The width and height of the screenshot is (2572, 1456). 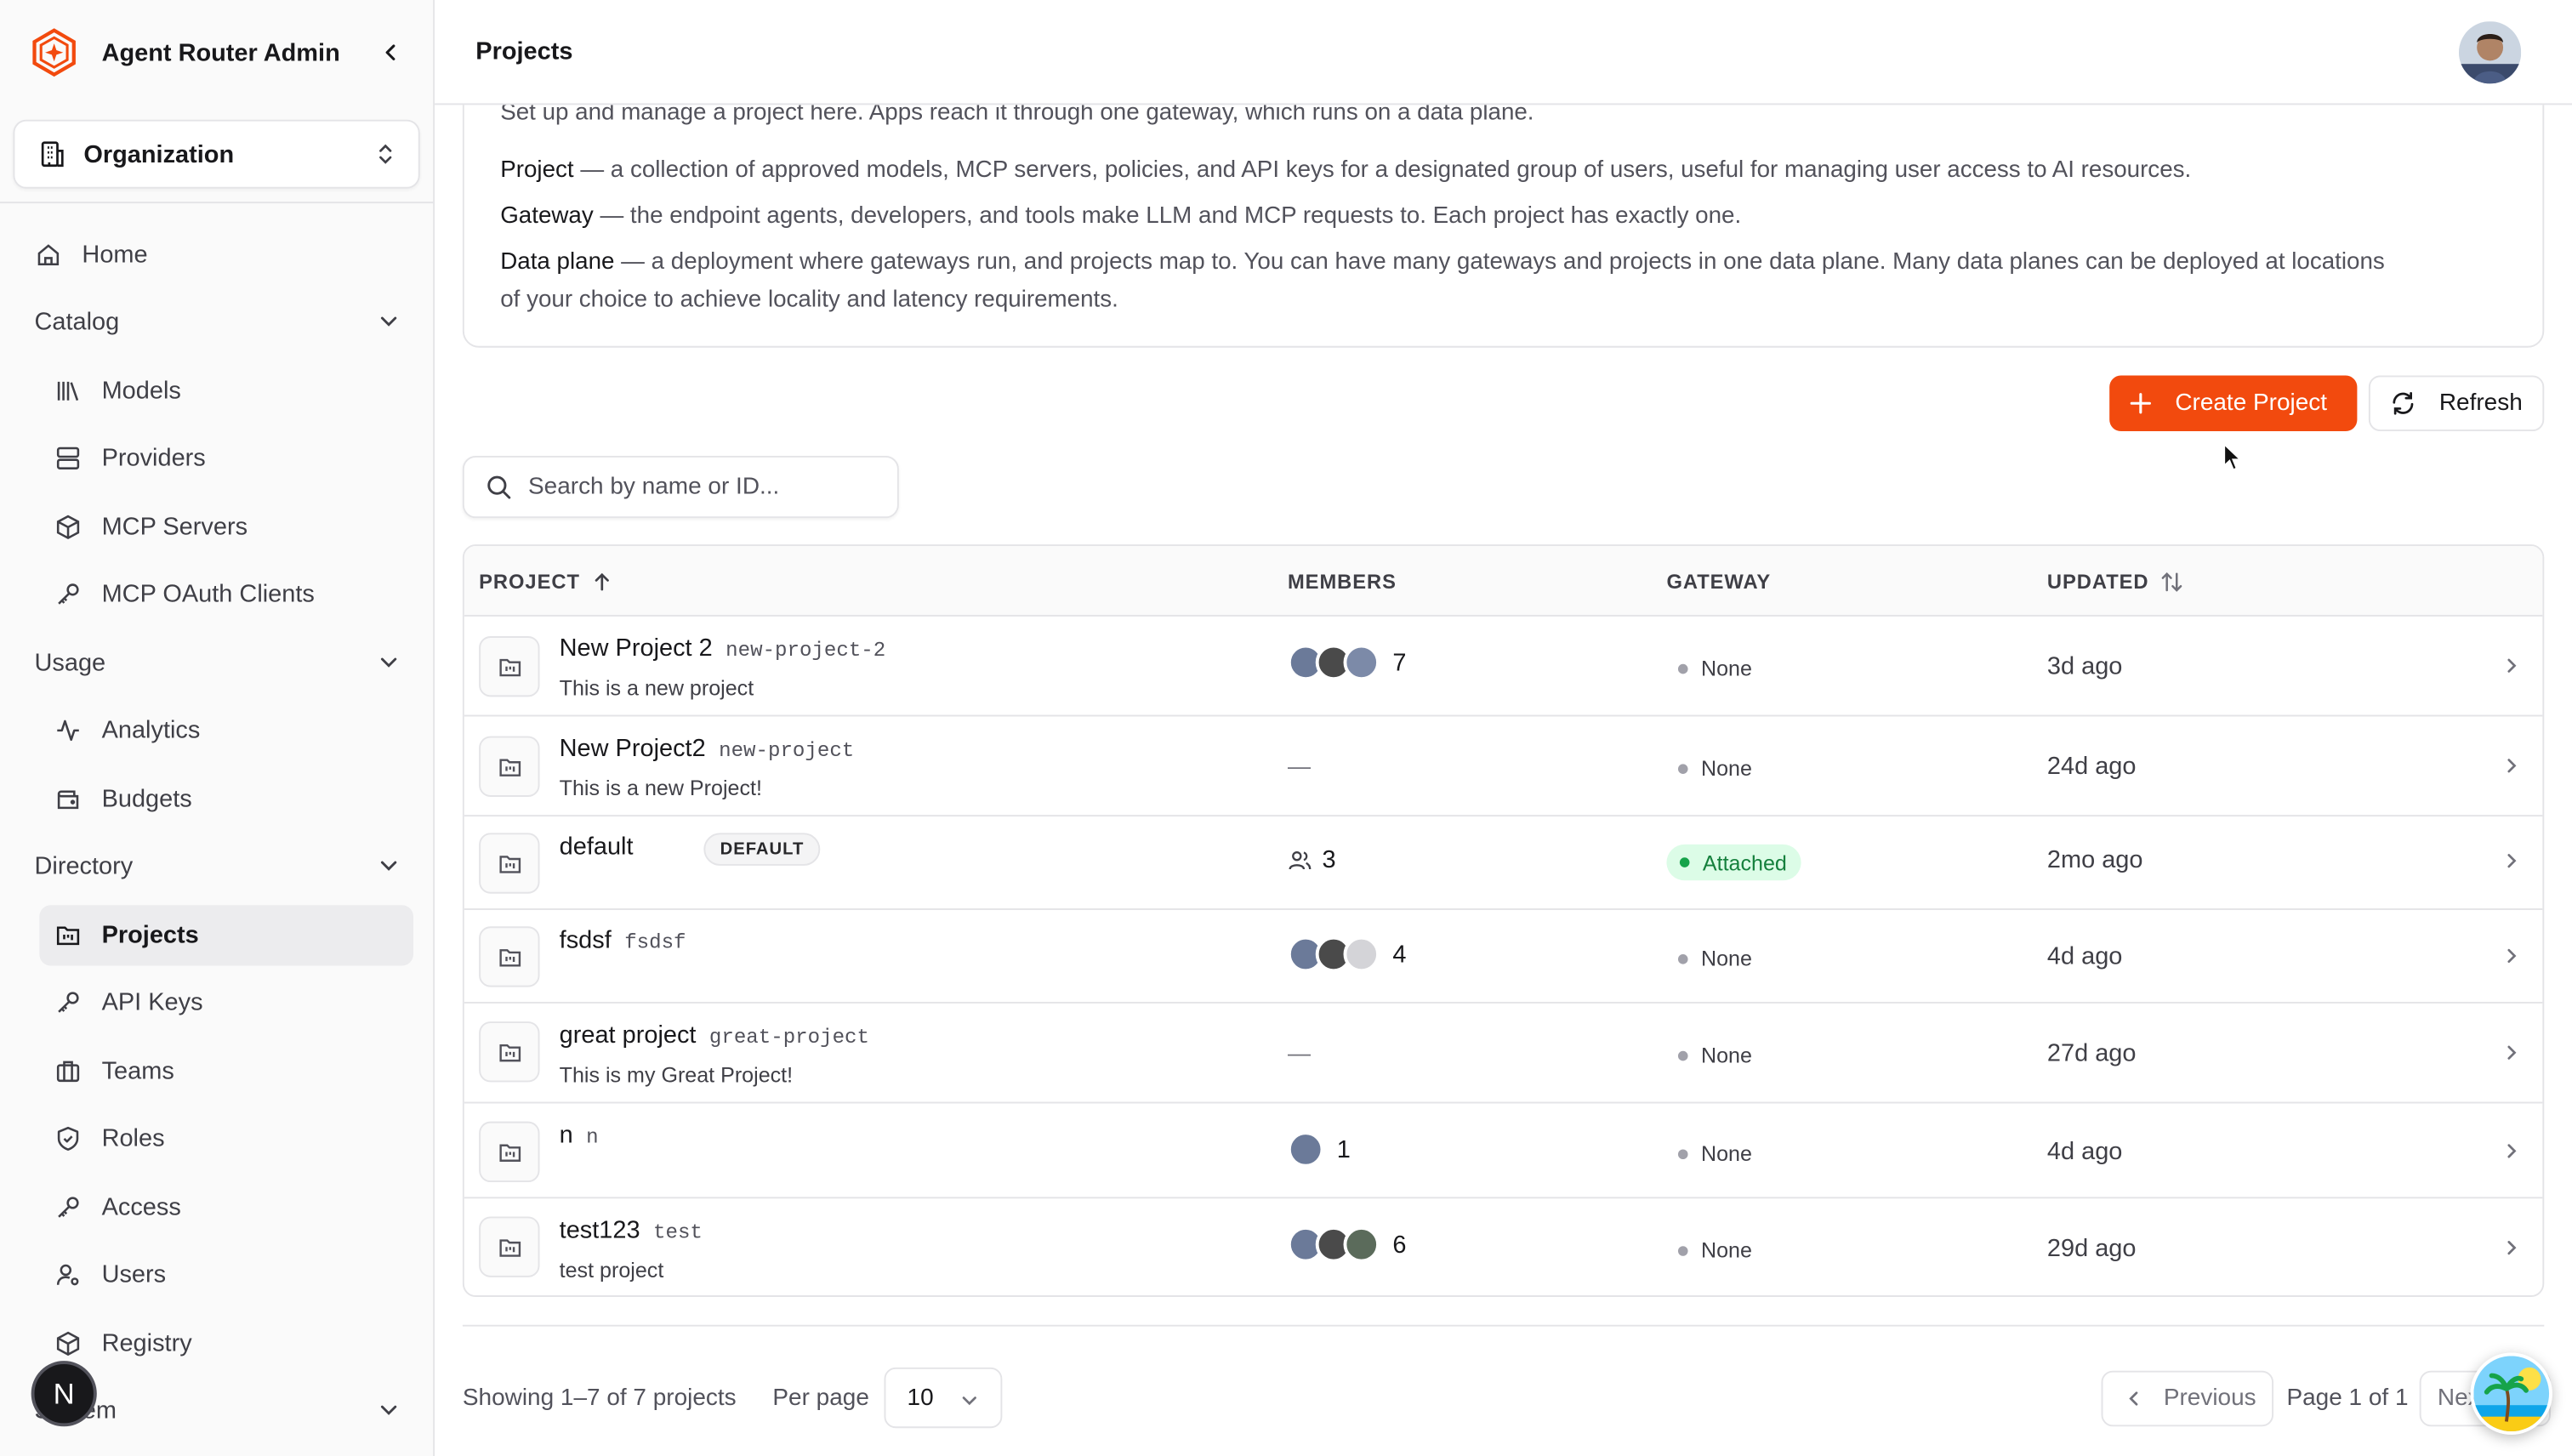 What do you see at coordinates (159, 153) in the screenshot?
I see `organization-label: Organization` at bounding box center [159, 153].